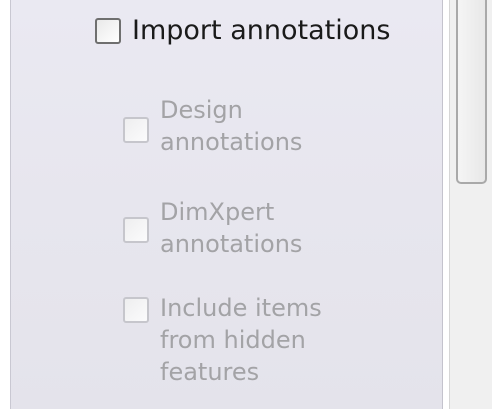 This screenshot has height=409, width=492. What do you see at coordinates (136, 230) in the screenshot?
I see `dimxpert-annotations-checkbox` at bounding box center [136, 230].